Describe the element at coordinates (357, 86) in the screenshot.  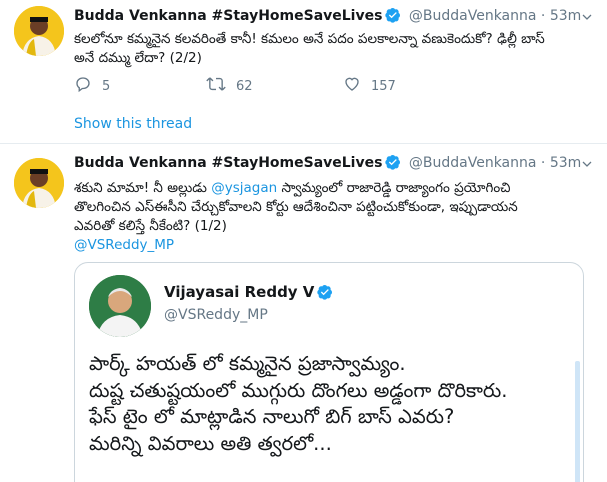
I see `heart-icon` at that location.